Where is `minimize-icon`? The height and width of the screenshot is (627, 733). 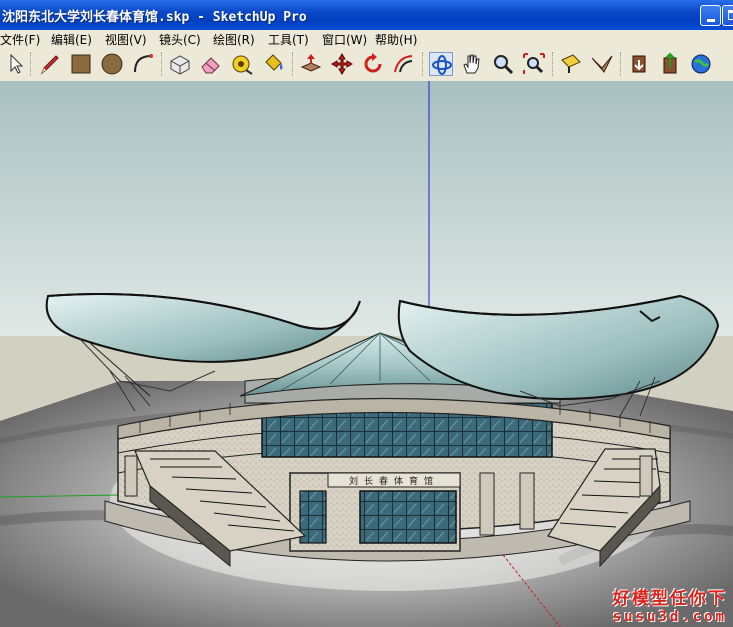
minimize-icon is located at coordinates (711, 20).